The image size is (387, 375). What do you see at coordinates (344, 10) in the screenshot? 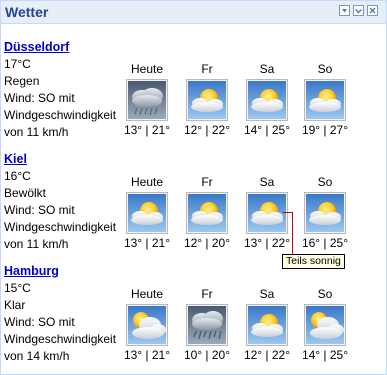
I see `menu-dropdown-icon` at bounding box center [344, 10].